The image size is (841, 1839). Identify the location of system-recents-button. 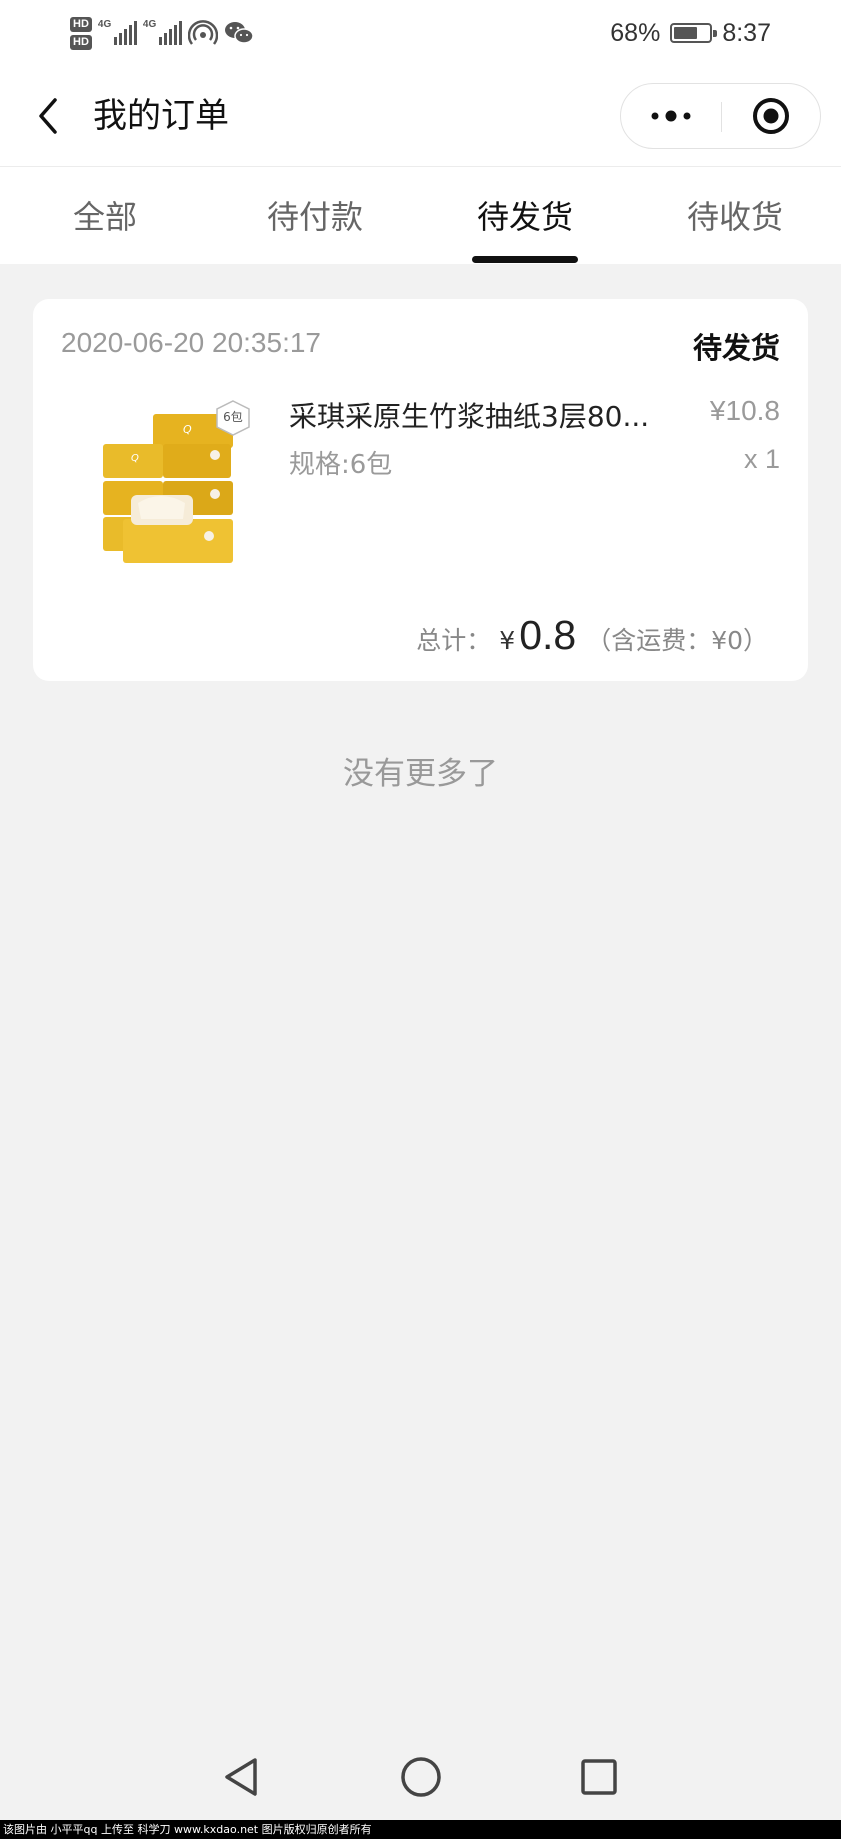
(599, 1777).